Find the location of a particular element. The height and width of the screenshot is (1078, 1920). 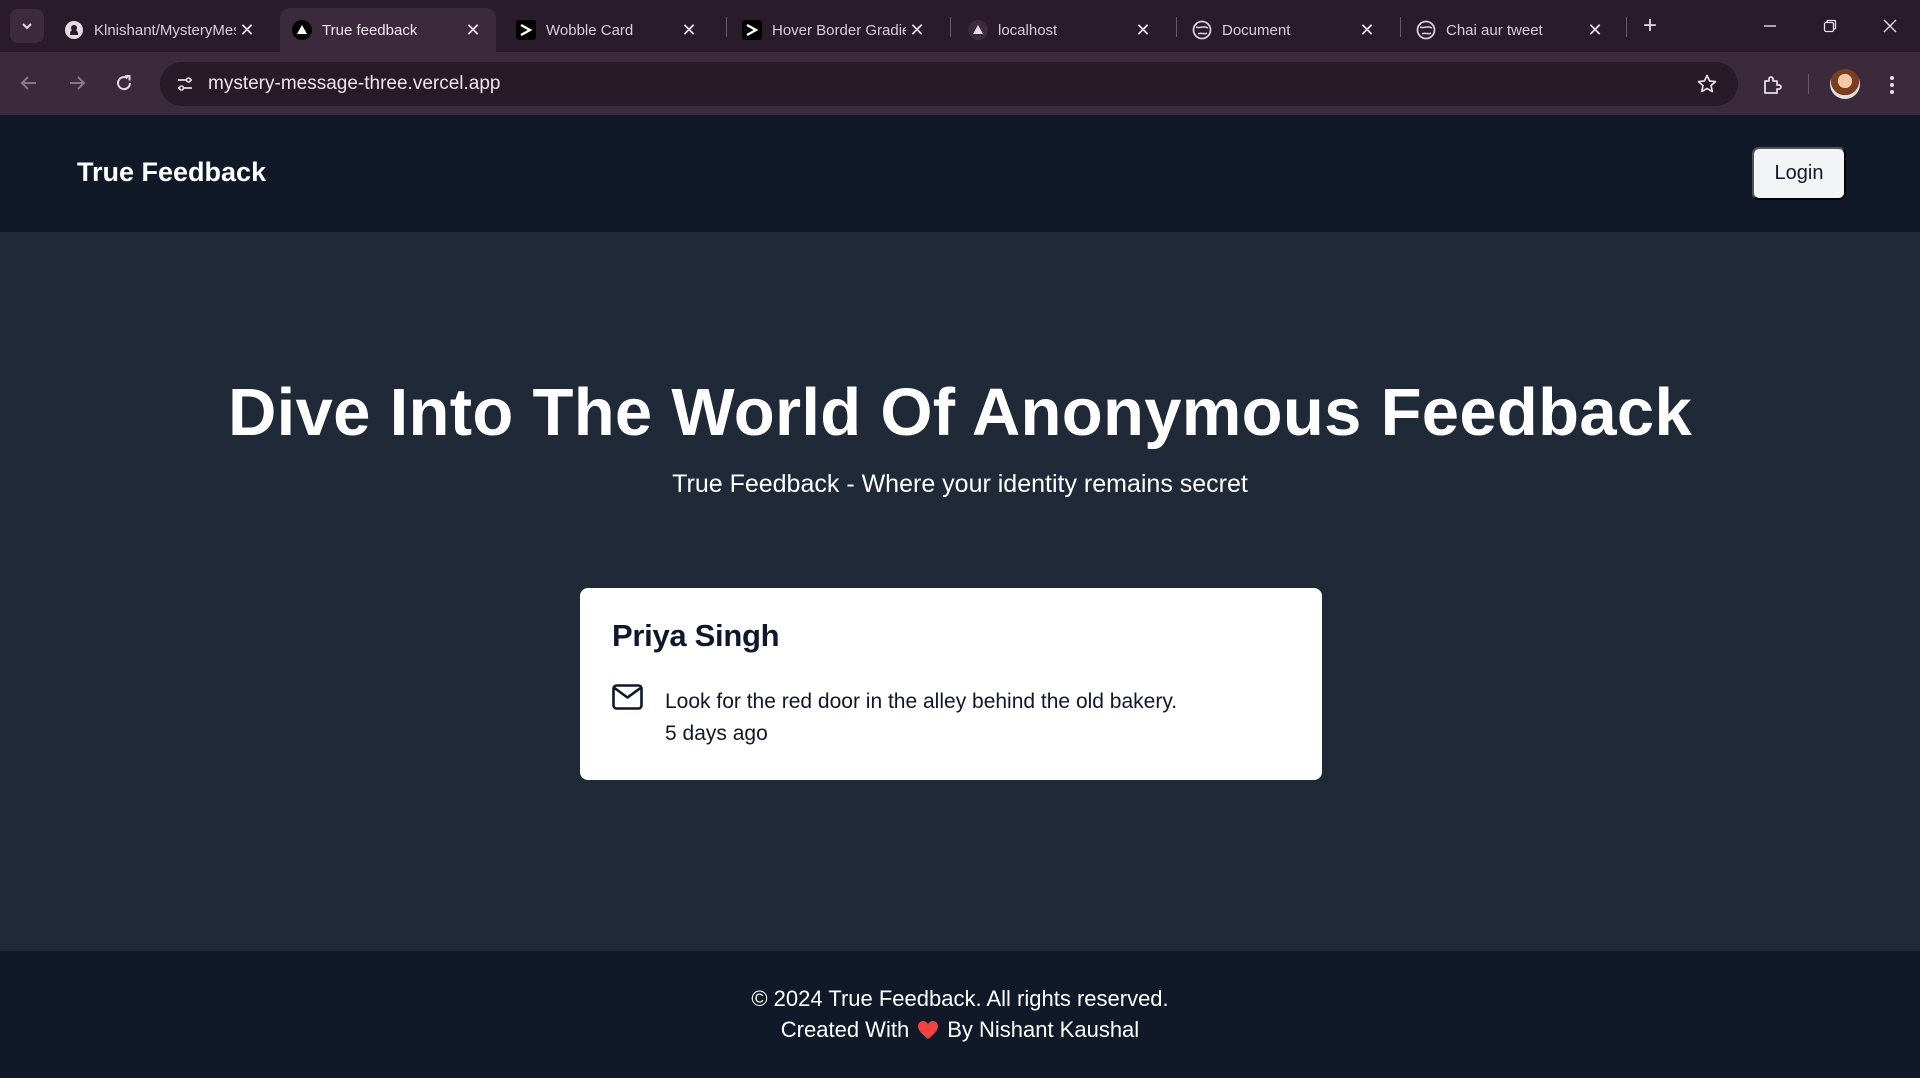

minimize-icon is located at coordinates (1770, 26).